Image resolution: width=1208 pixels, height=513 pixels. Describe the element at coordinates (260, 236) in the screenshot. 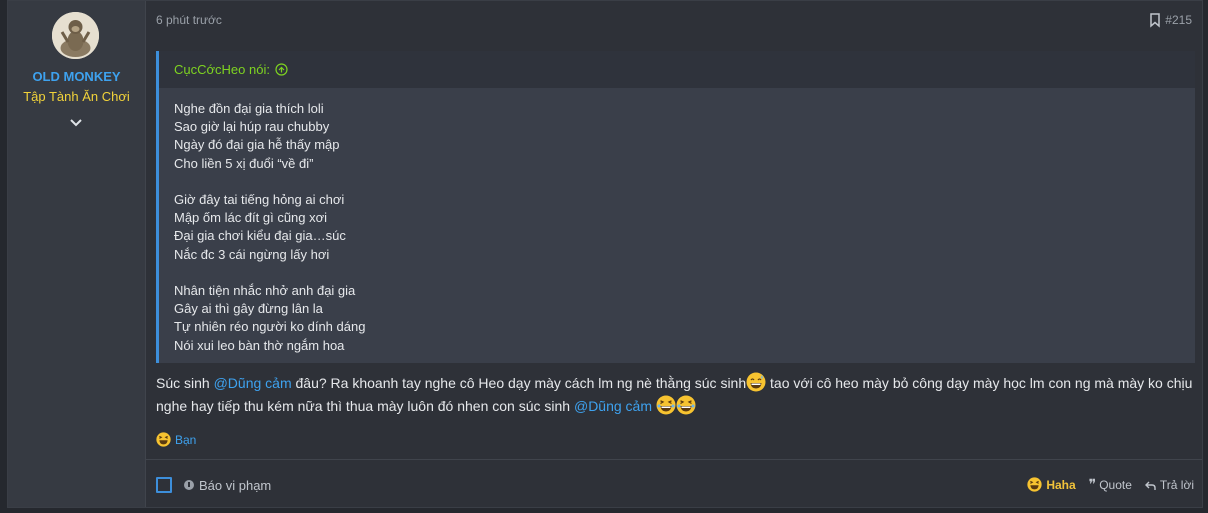

I see `quote-line: Đại gia chơi kiểu đại gia…súc` at that location.